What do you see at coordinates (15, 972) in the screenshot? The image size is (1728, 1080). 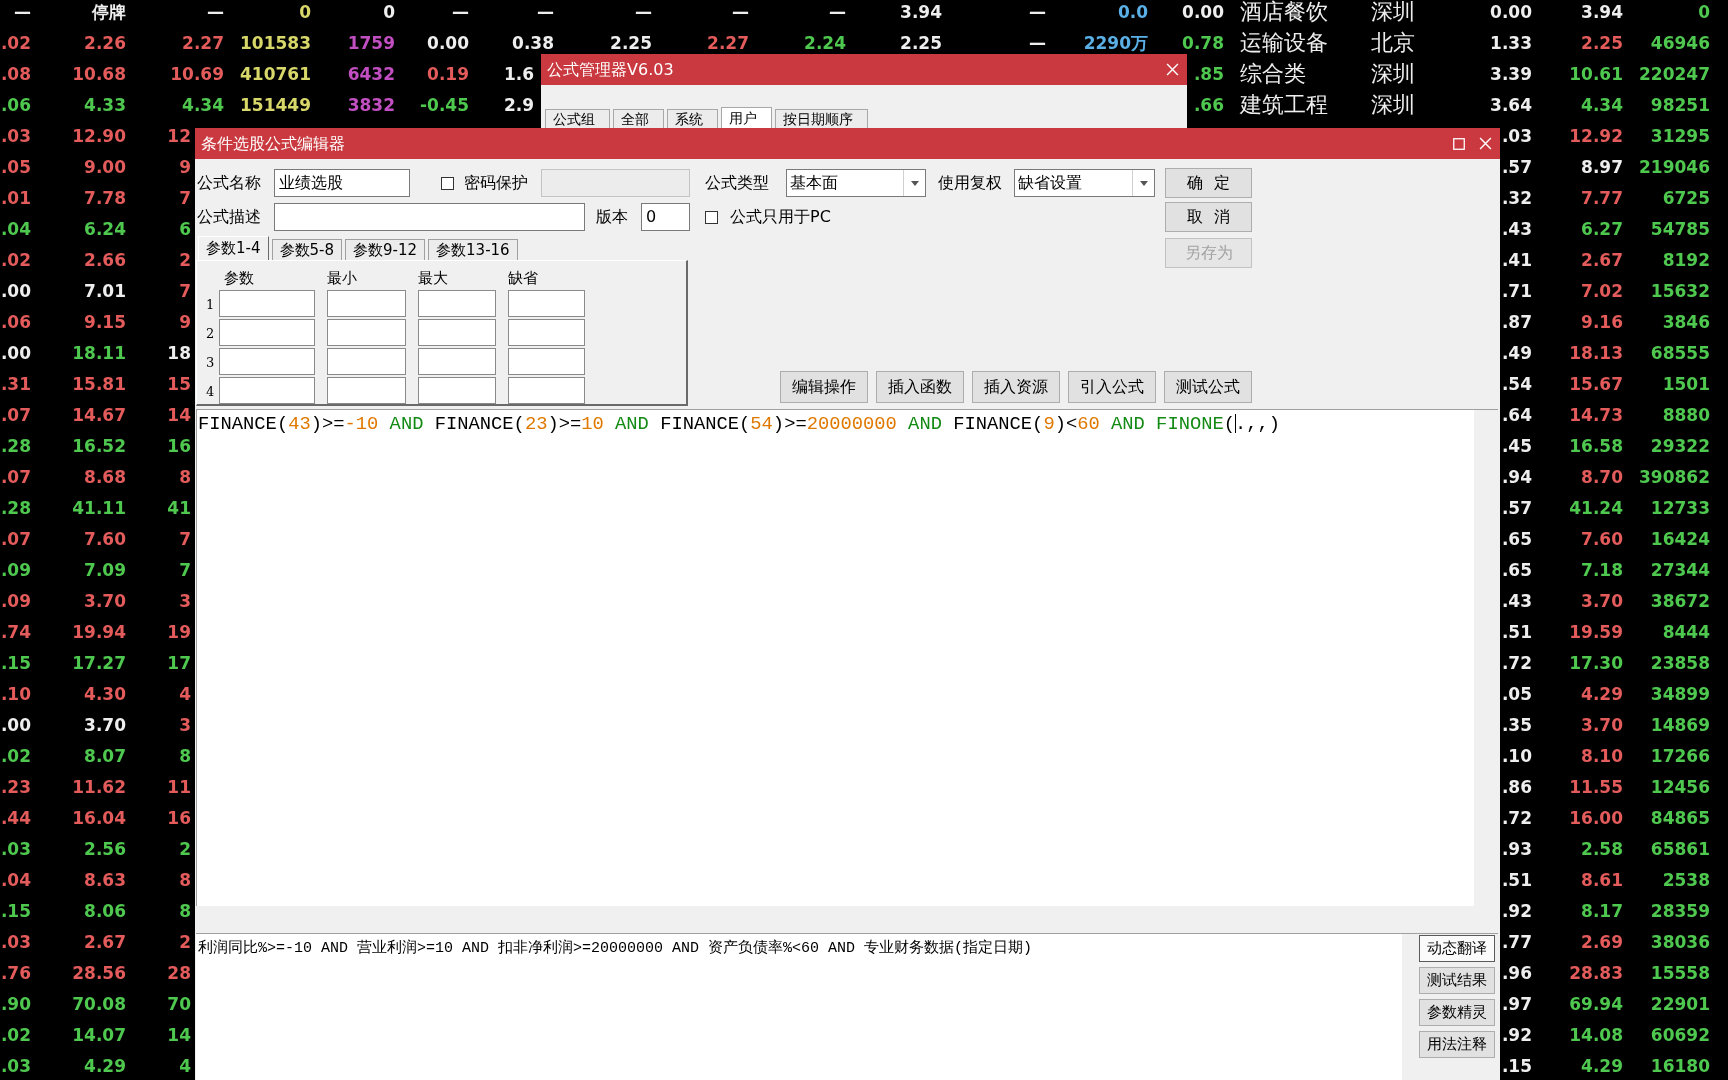 I see `quote-text: .76` at bounding box center [15, 972].